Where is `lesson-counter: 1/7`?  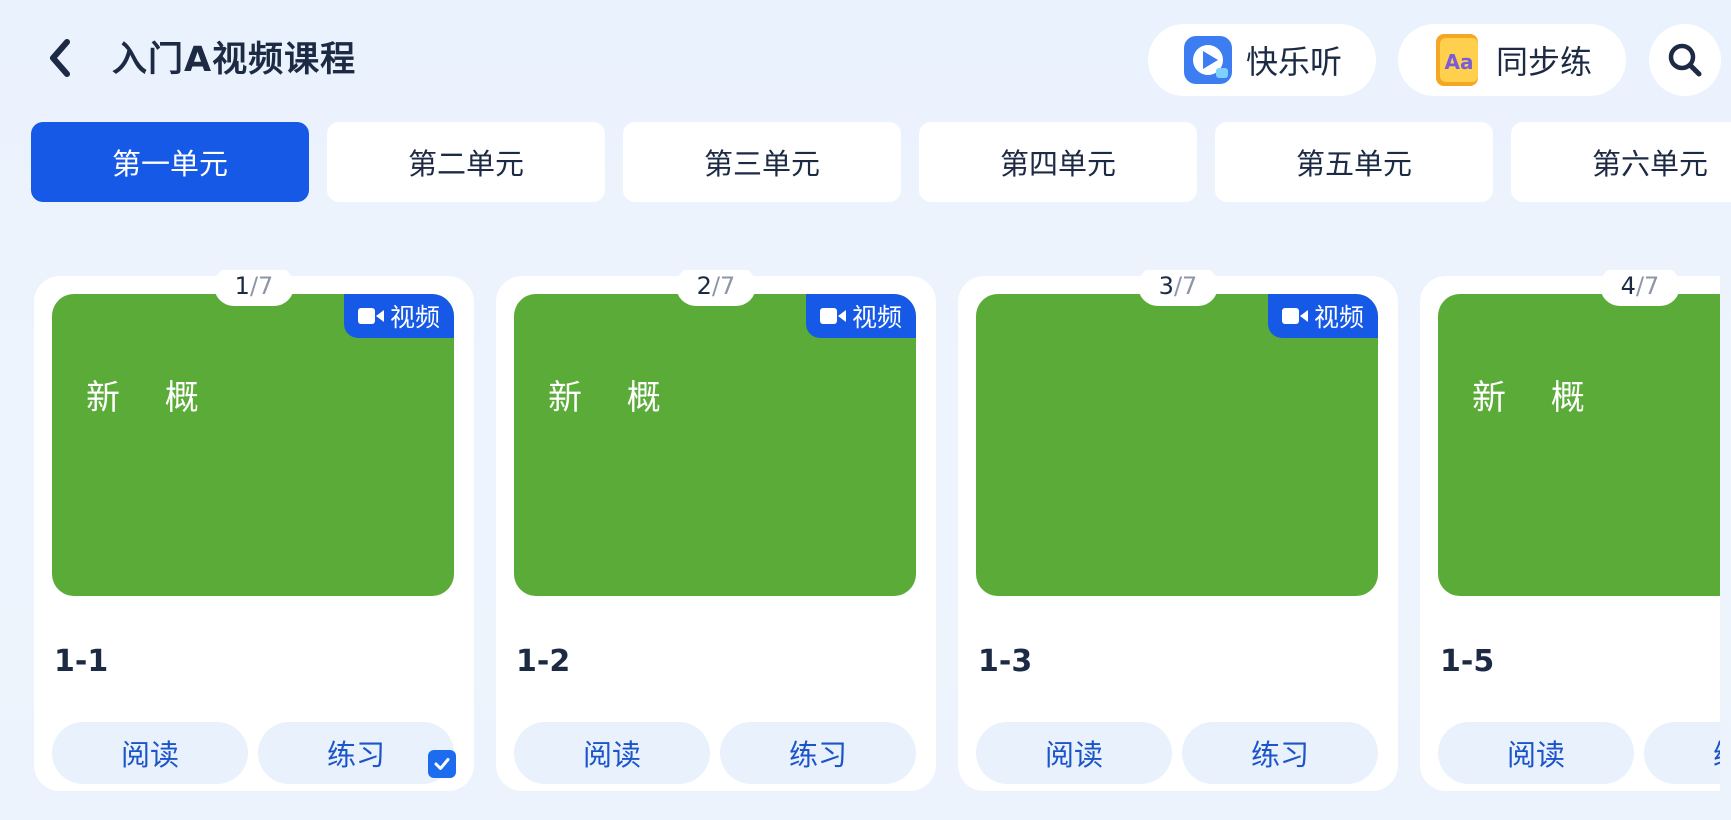
lesson-counter: 1/7 is located at coordinates (254, 288).